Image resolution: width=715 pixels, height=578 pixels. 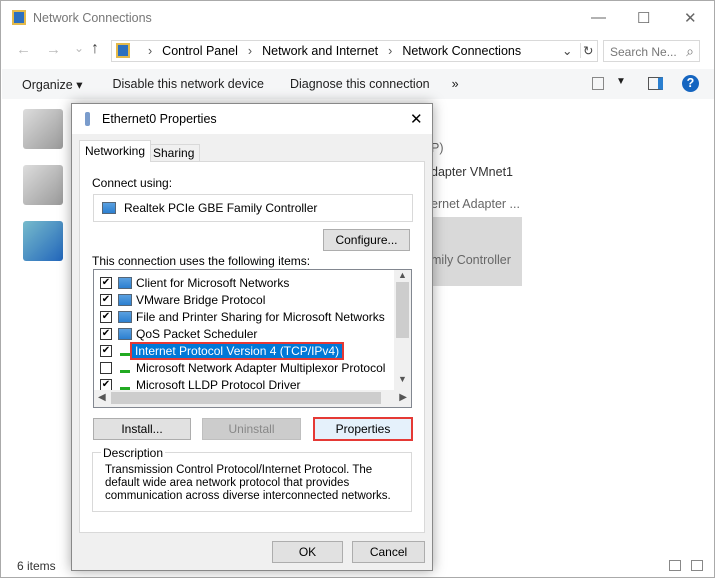 What do you see at coordinates (52, 84) in the screenshot?
I see `organize-button: Organize ▾` at bounding box center [52, 84].